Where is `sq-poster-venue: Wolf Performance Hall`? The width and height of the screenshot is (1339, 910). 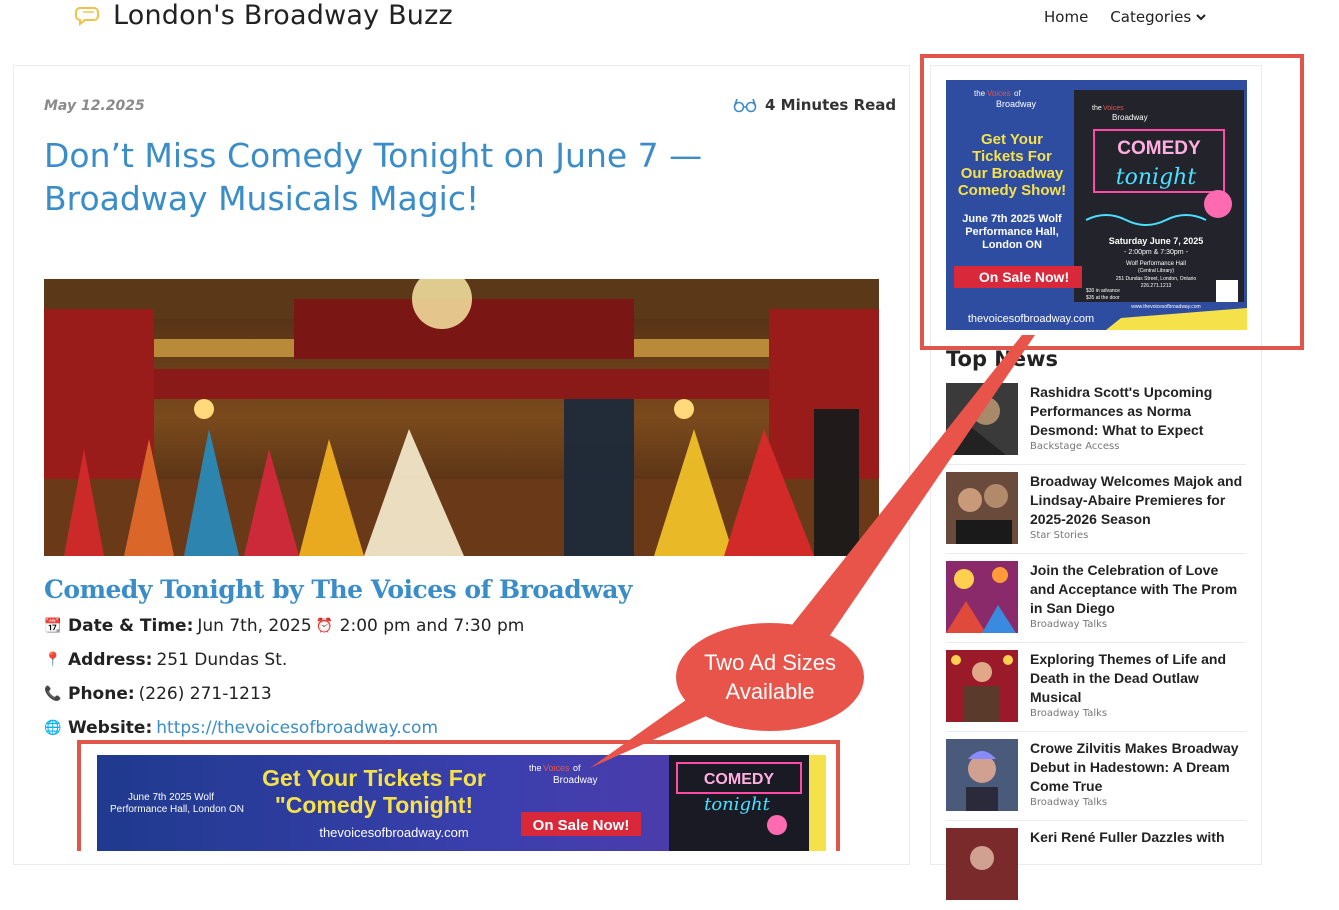
sq-poster-venue: Wolf Performance Hall is located at coordinates (1156, 264).